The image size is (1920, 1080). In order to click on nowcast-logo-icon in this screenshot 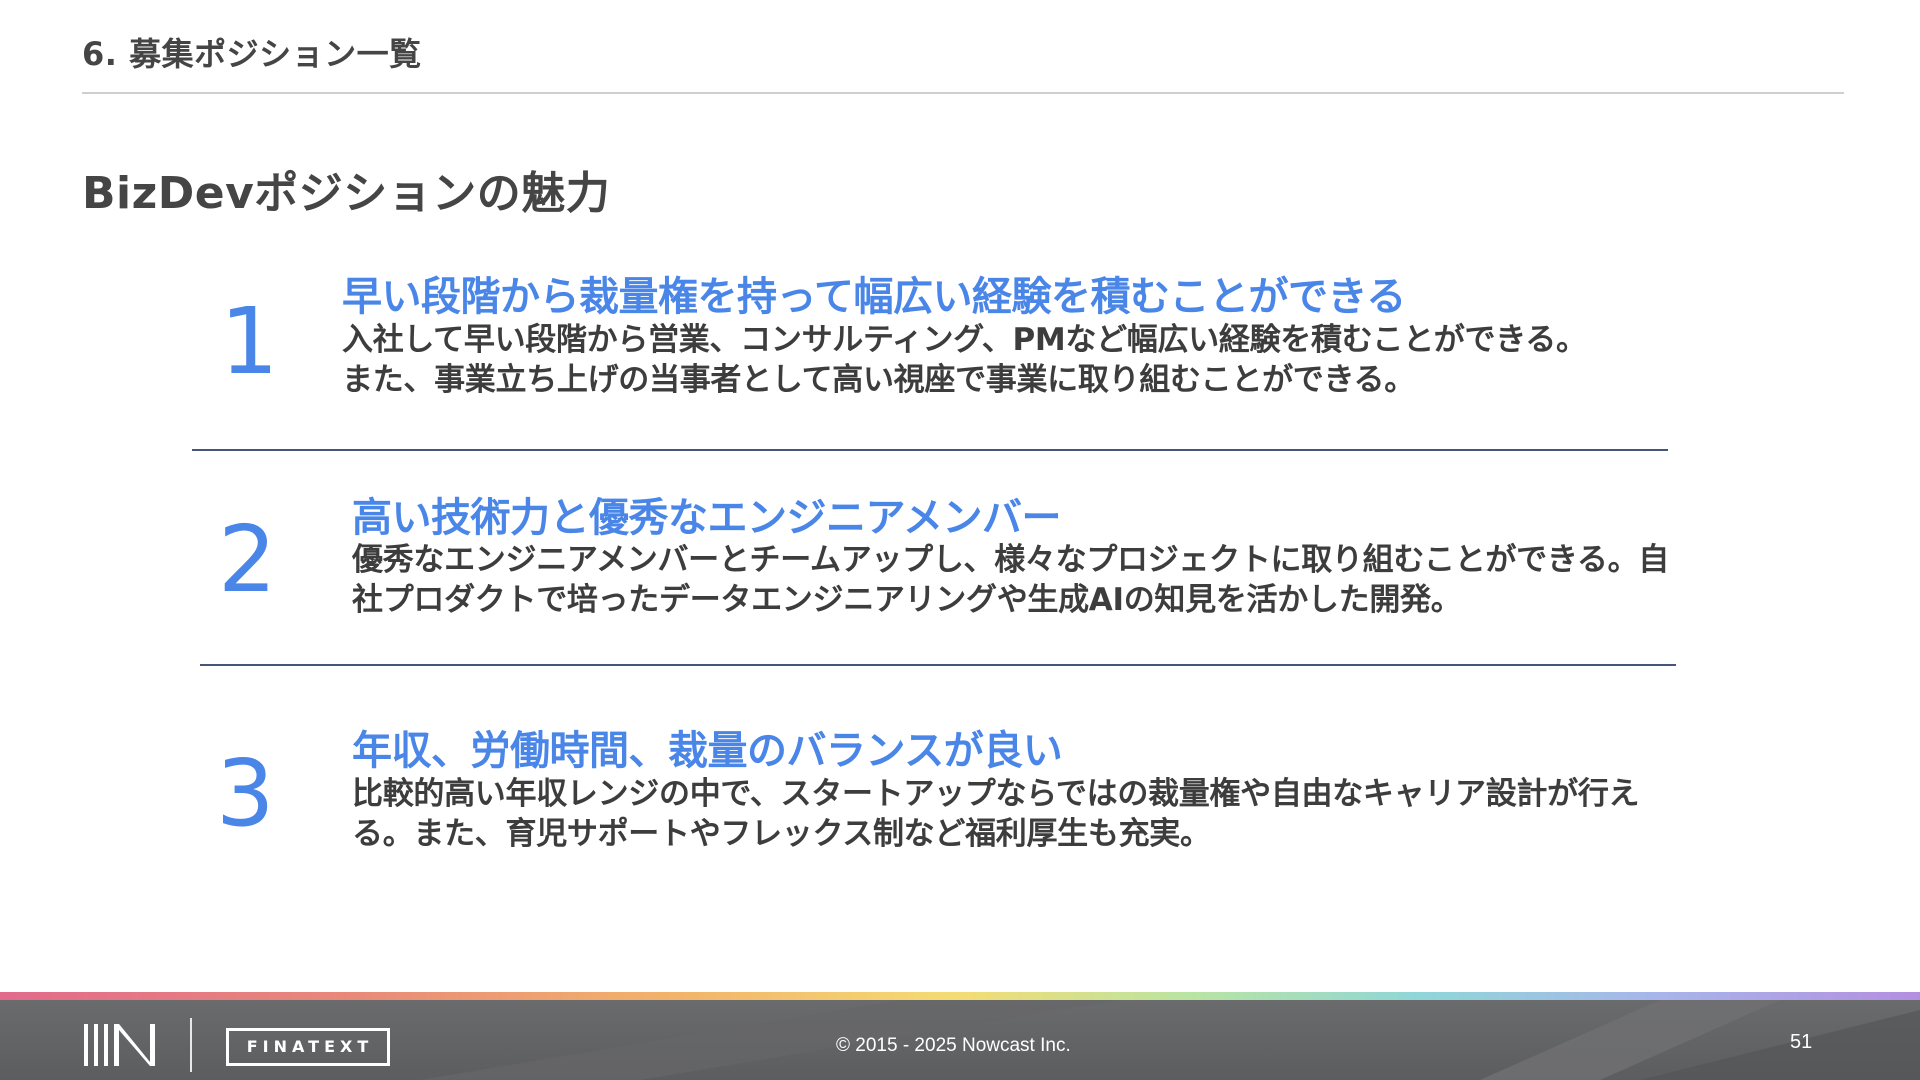, I will do `click(119, 1045)`.